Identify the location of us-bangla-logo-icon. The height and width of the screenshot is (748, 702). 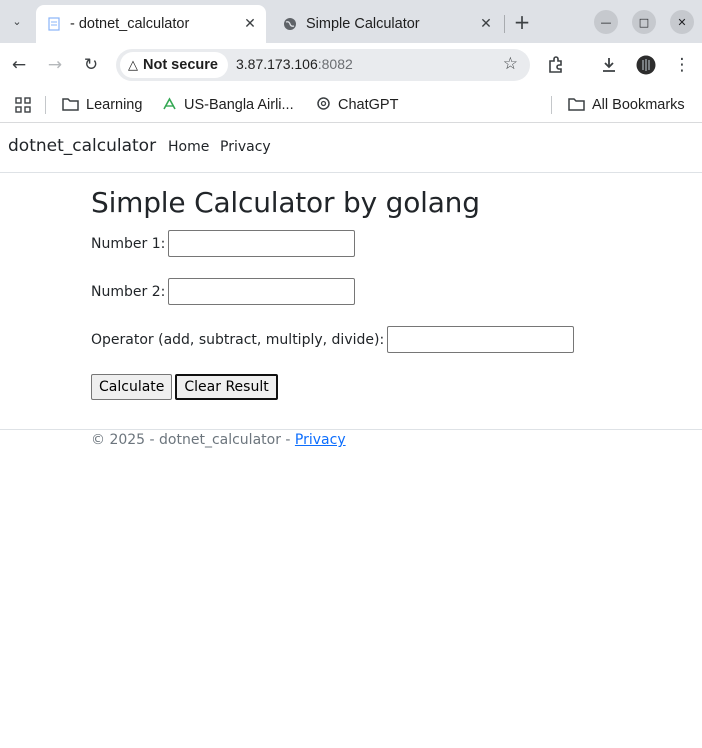
(169, 105).